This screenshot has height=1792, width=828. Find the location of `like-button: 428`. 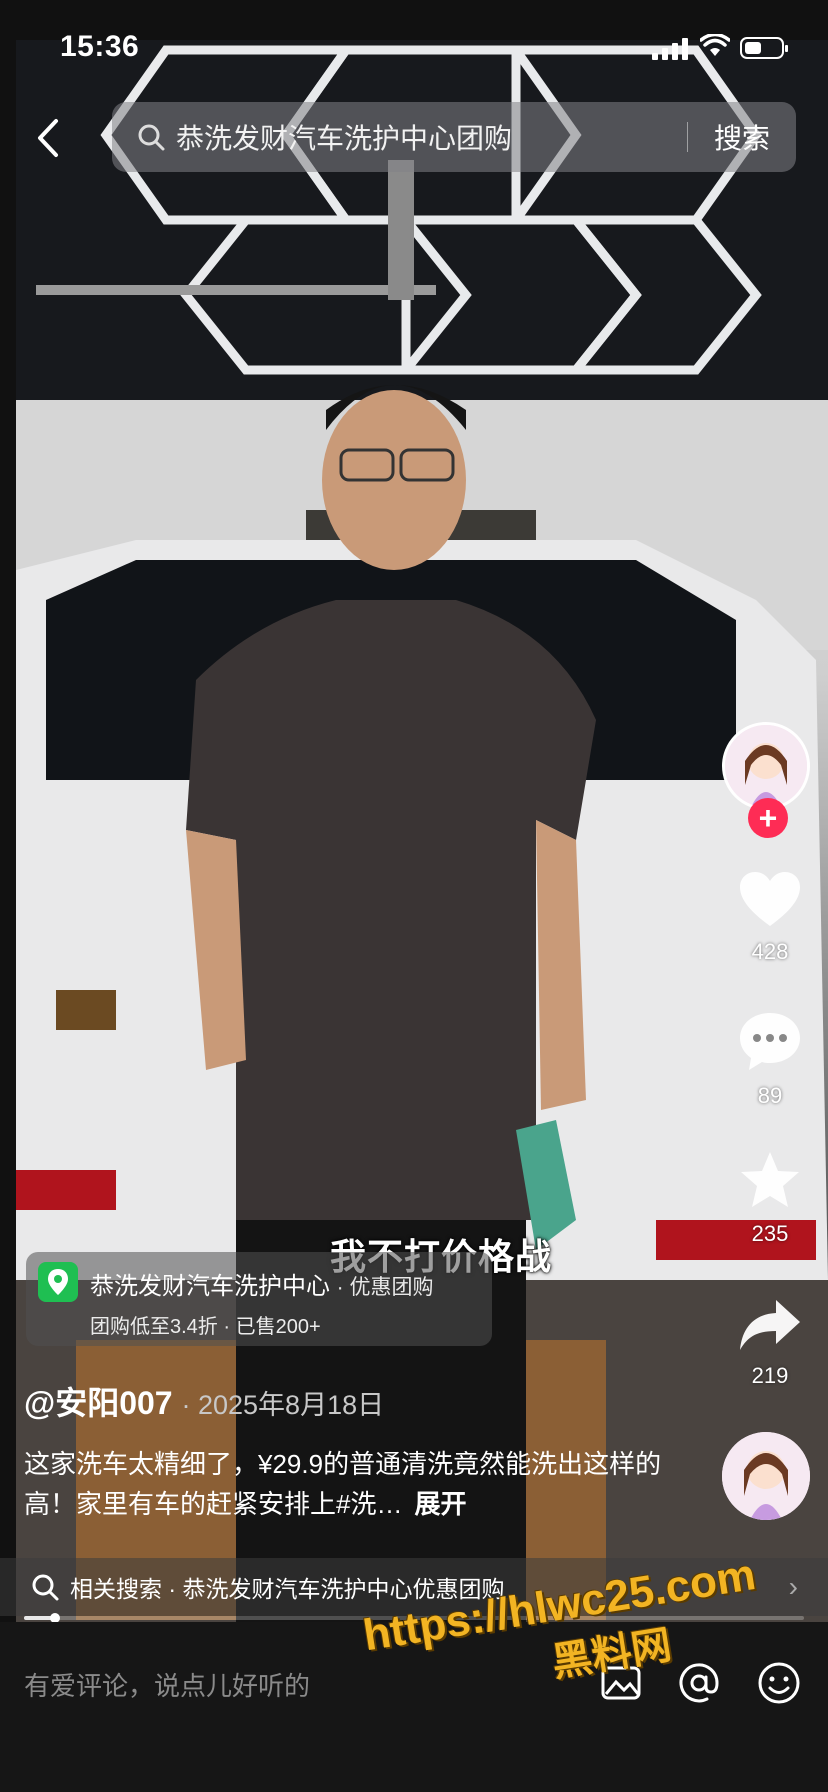

like-button: 428 is located at coordinates (770, 917).